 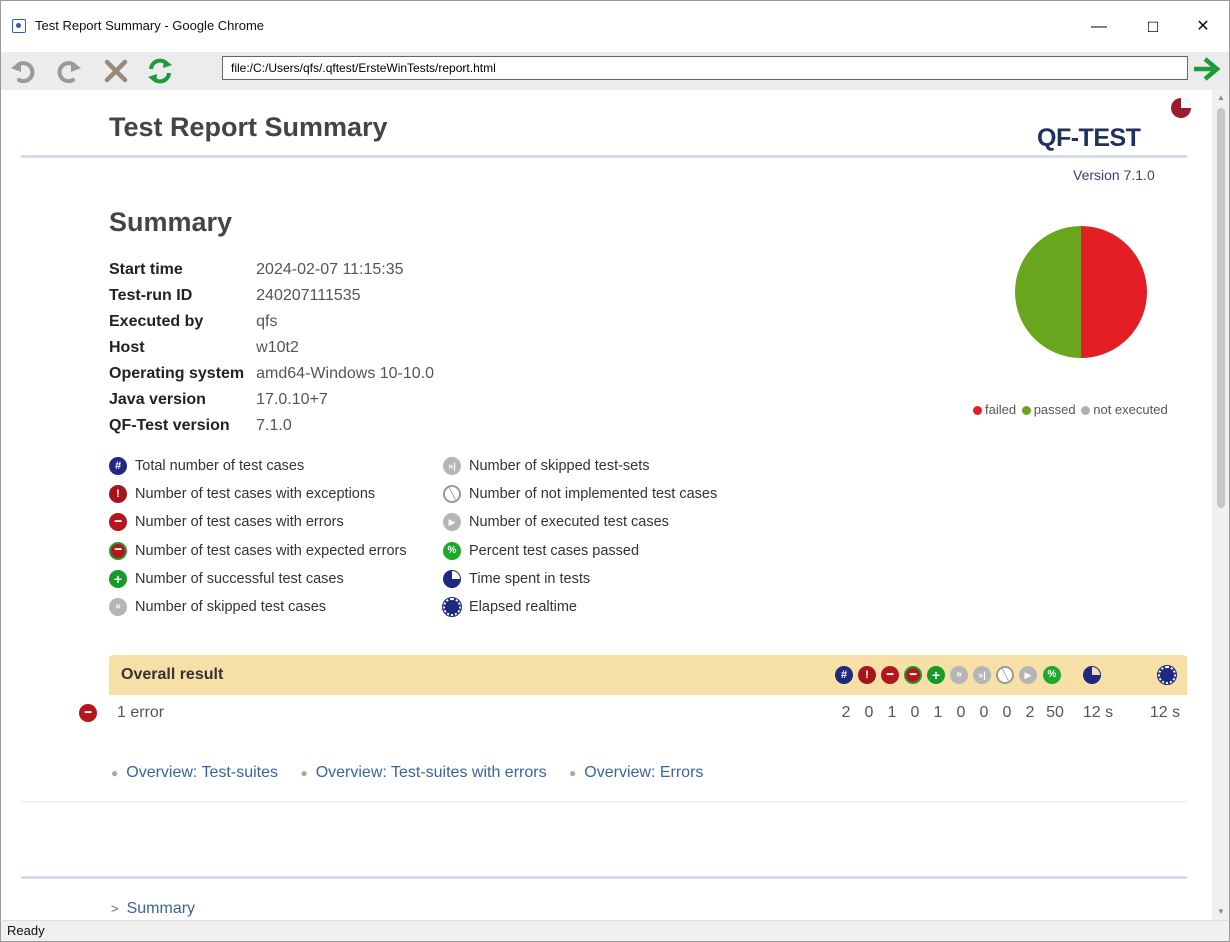 I want to click on scroll-up-icon: ▲, so click(x=1221, y=97).